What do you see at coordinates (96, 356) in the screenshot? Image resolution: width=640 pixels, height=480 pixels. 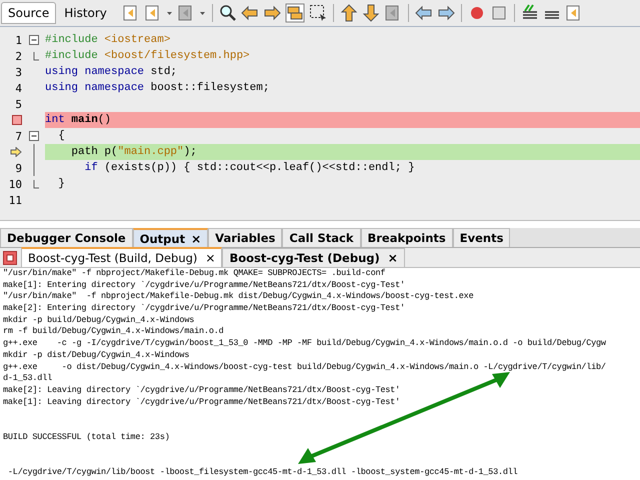 I see `output-line: mkdir -p dist/Debug/Cygwin_4.x-Windows` at bounding box center [96, 356].